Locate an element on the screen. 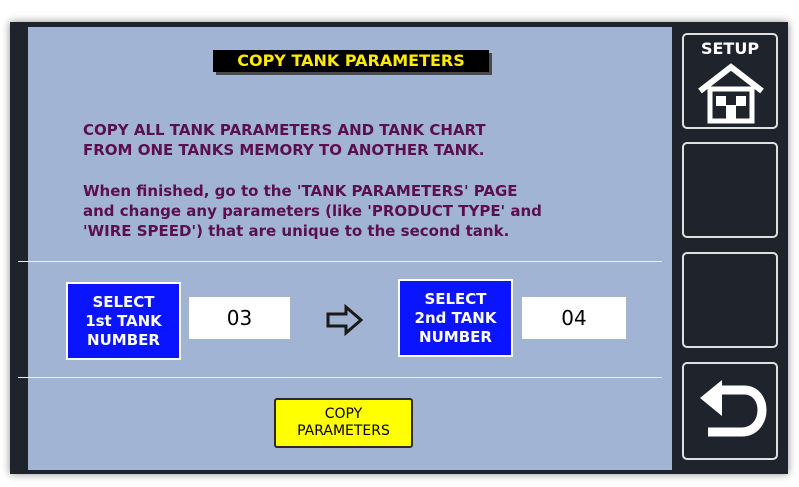 The height and width of the screenshot is (487, 799). return-arrow-icon is located at coordinates (733, 408).